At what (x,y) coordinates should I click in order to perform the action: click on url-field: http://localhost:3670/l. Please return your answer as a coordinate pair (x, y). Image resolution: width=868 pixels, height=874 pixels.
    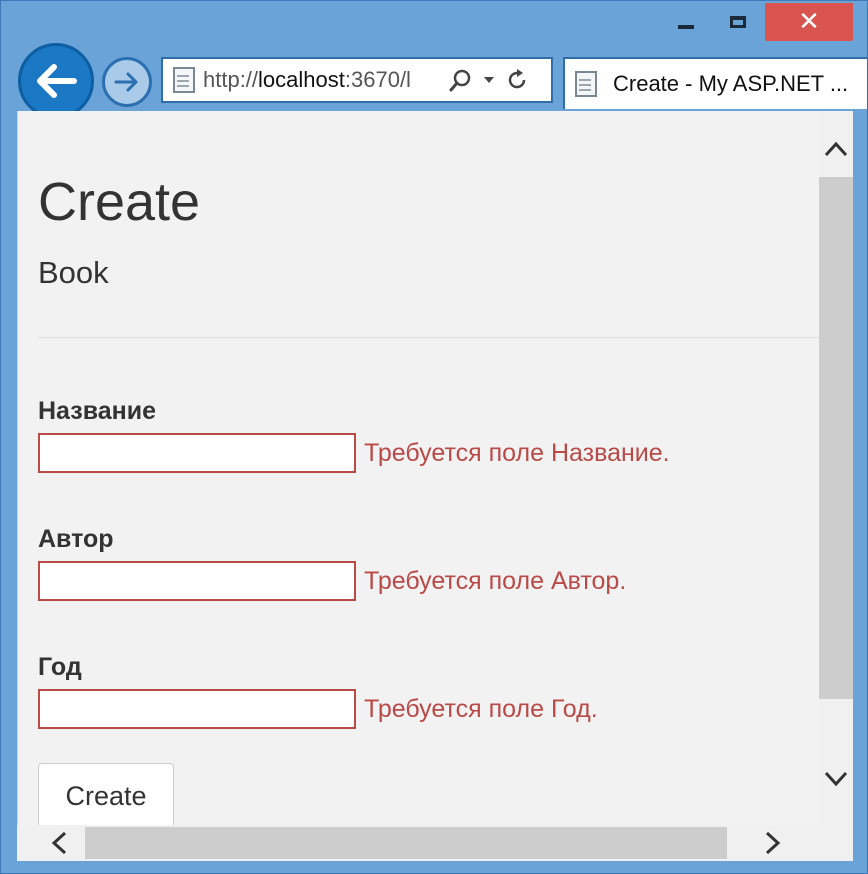
    Looking at the image, I should click on (321, 80).